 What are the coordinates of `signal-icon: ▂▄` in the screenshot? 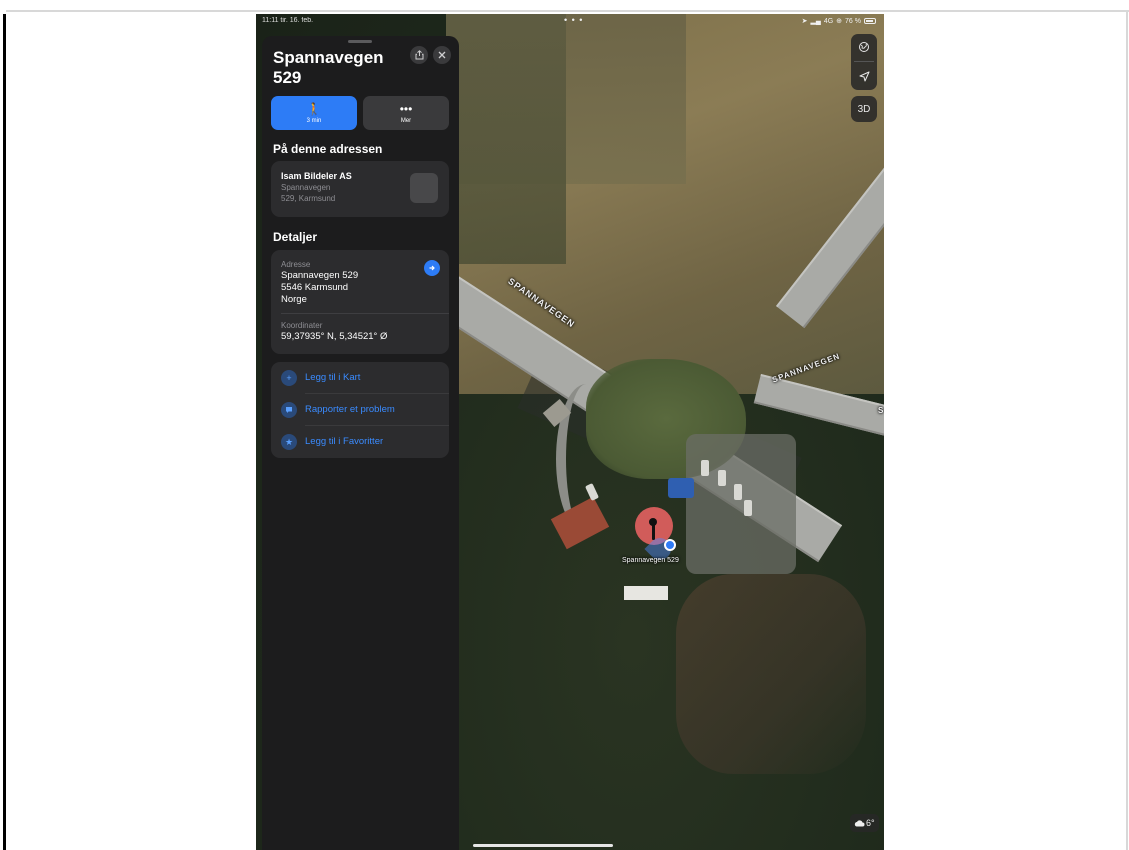 It's located at (815, 21).